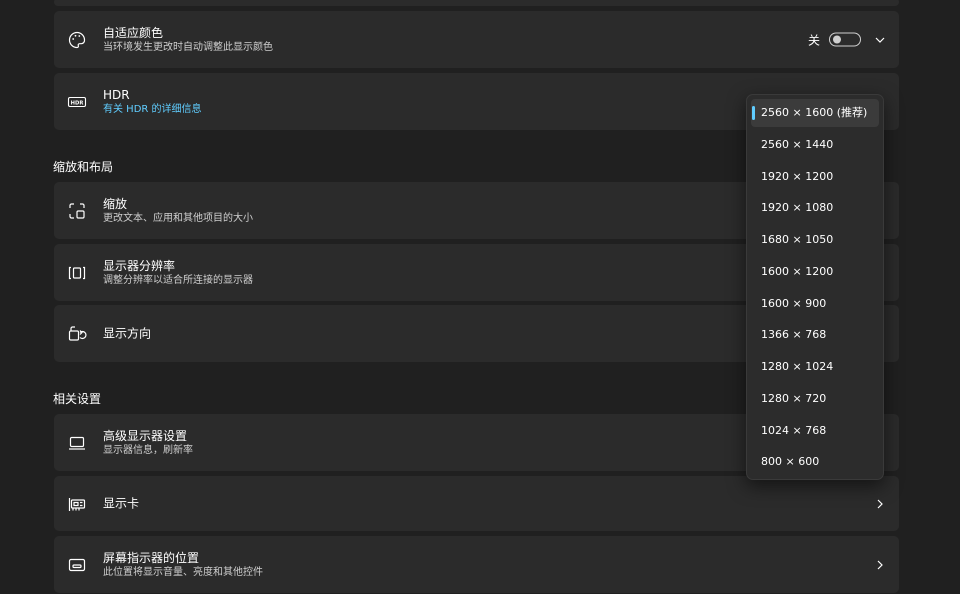 The image size is (960, 594). Describe the element at coordinates (115, 203) in the screenshot. I see `scale-title: 缩放` at that location.